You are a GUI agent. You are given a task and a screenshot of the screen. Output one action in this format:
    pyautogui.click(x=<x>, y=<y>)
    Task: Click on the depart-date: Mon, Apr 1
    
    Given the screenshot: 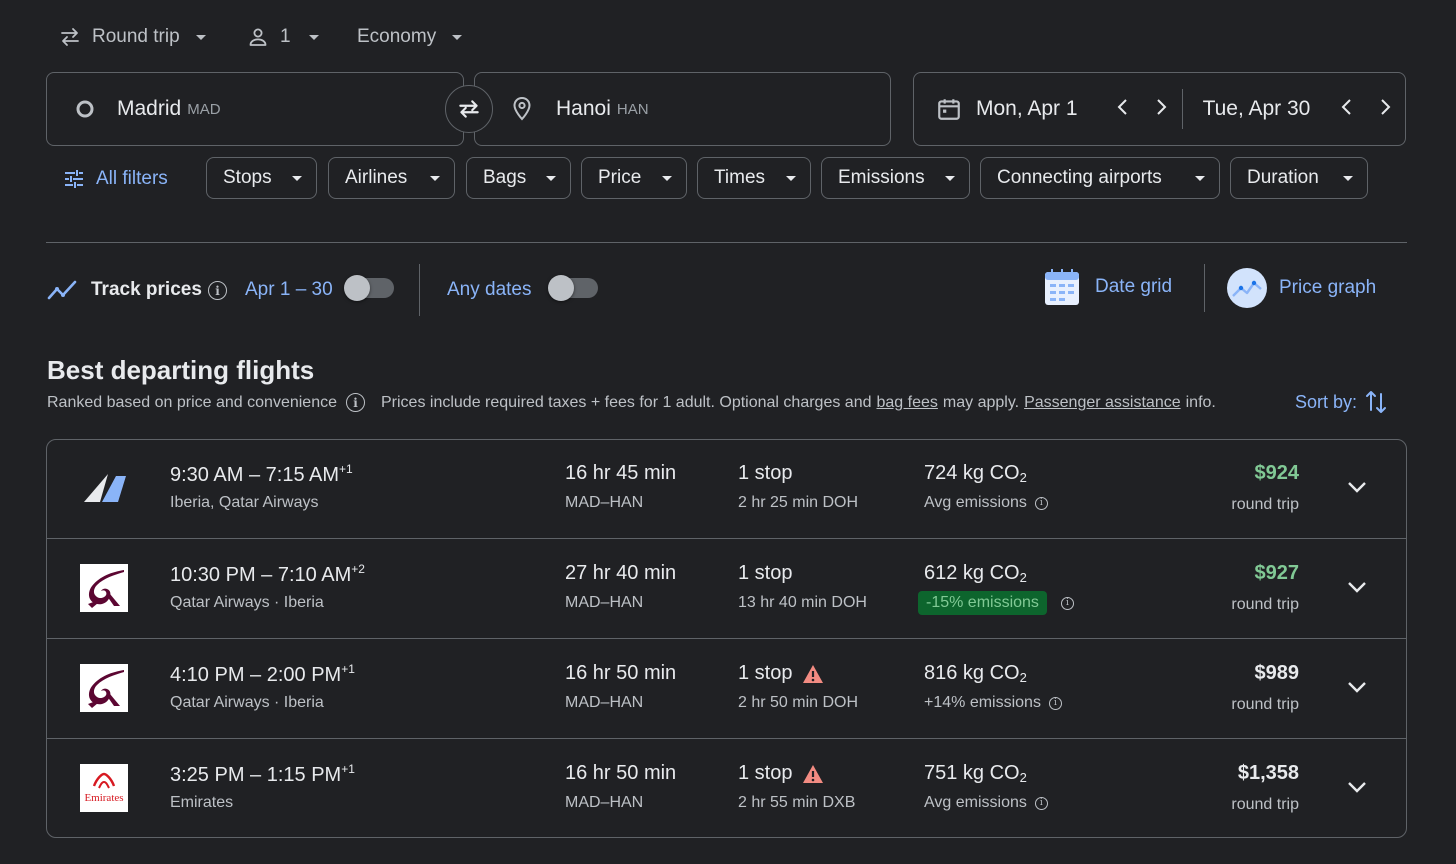 What is the action you would take?
    pyautogui.click(x=1027, y=109)
    